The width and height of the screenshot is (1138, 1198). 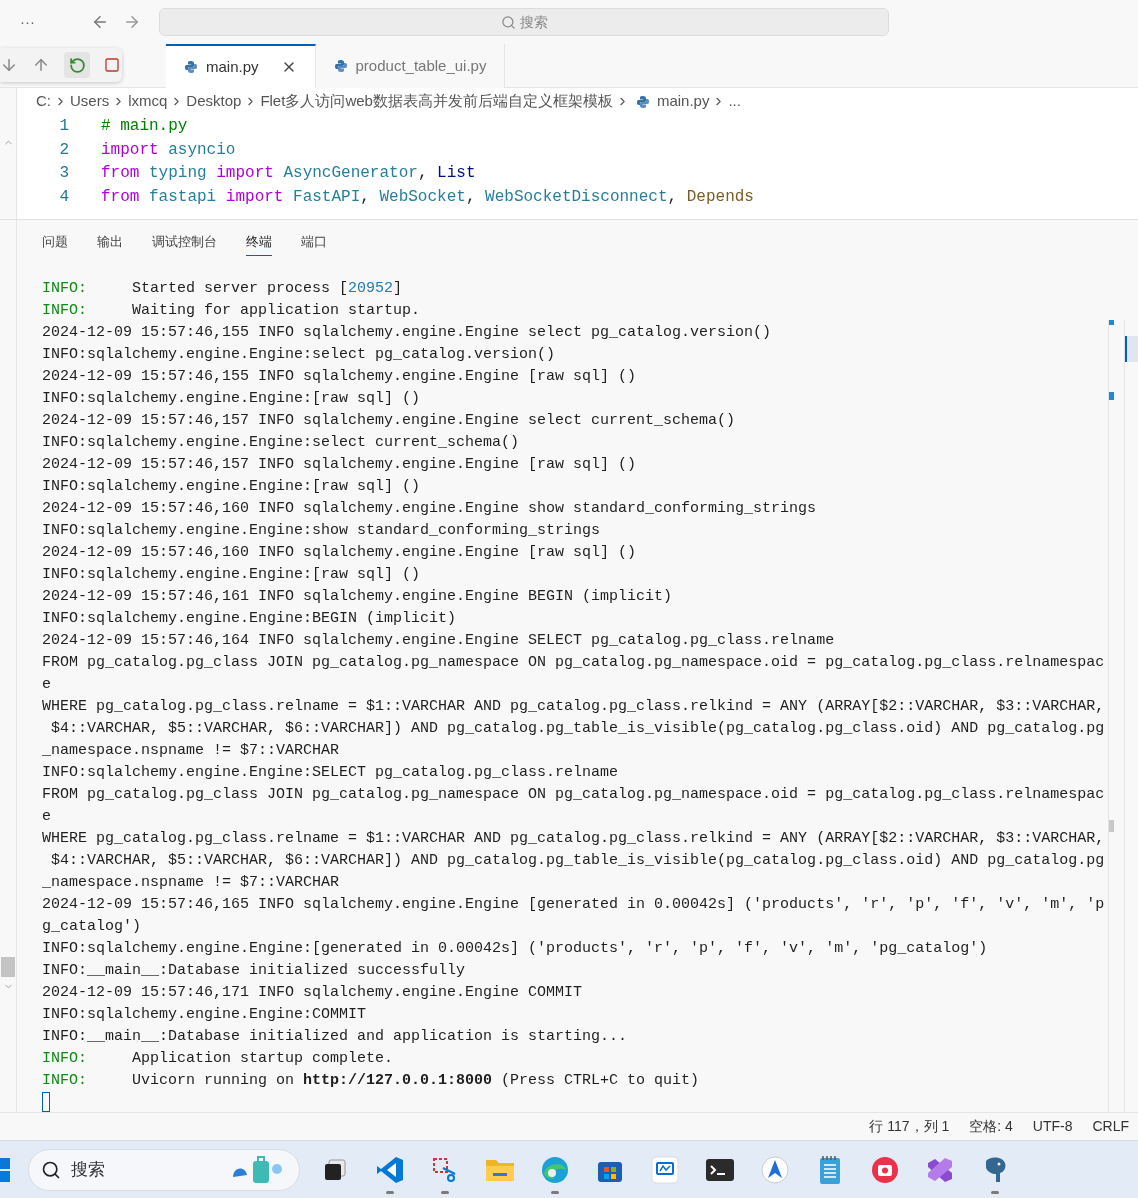 I want to click on terminal-line: 2024-12-09 15:57:46,164 INFO sqlalchemy.engine.Engine SELECT pg_catalog.pg_class.relname, so click(x=438, y=641).